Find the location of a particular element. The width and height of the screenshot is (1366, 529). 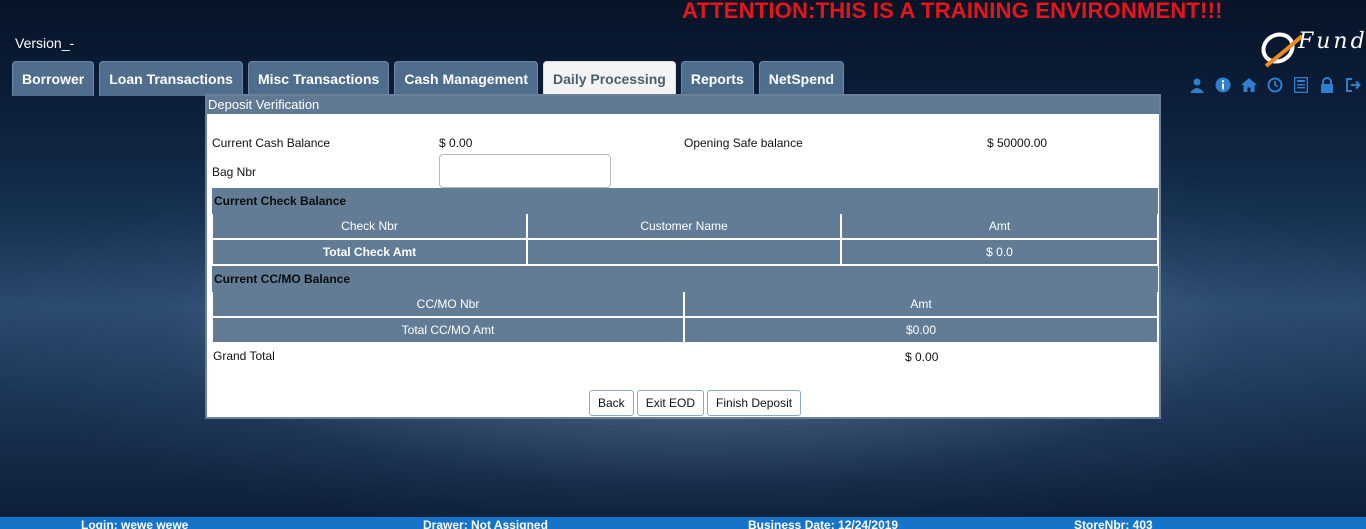

total-check-empty is located at coordinates (684, 252).